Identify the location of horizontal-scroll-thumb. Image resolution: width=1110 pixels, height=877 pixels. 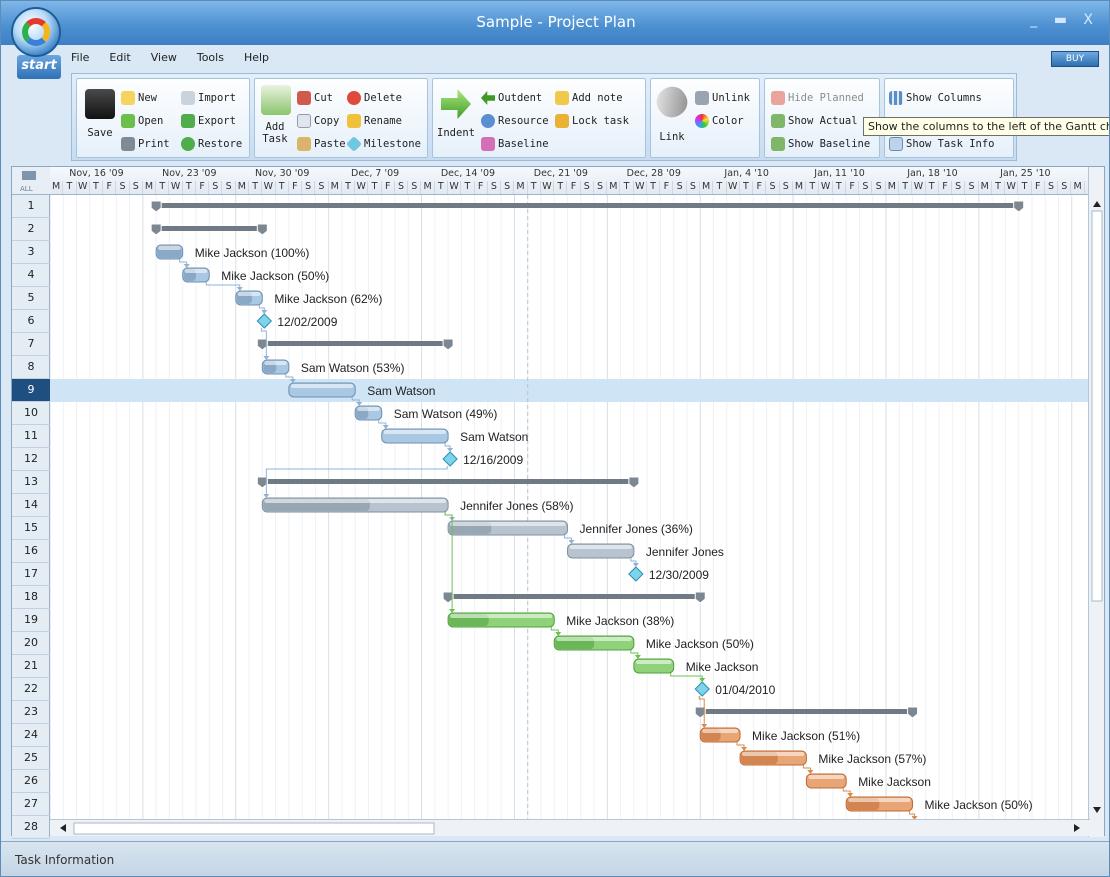
(254, 828).